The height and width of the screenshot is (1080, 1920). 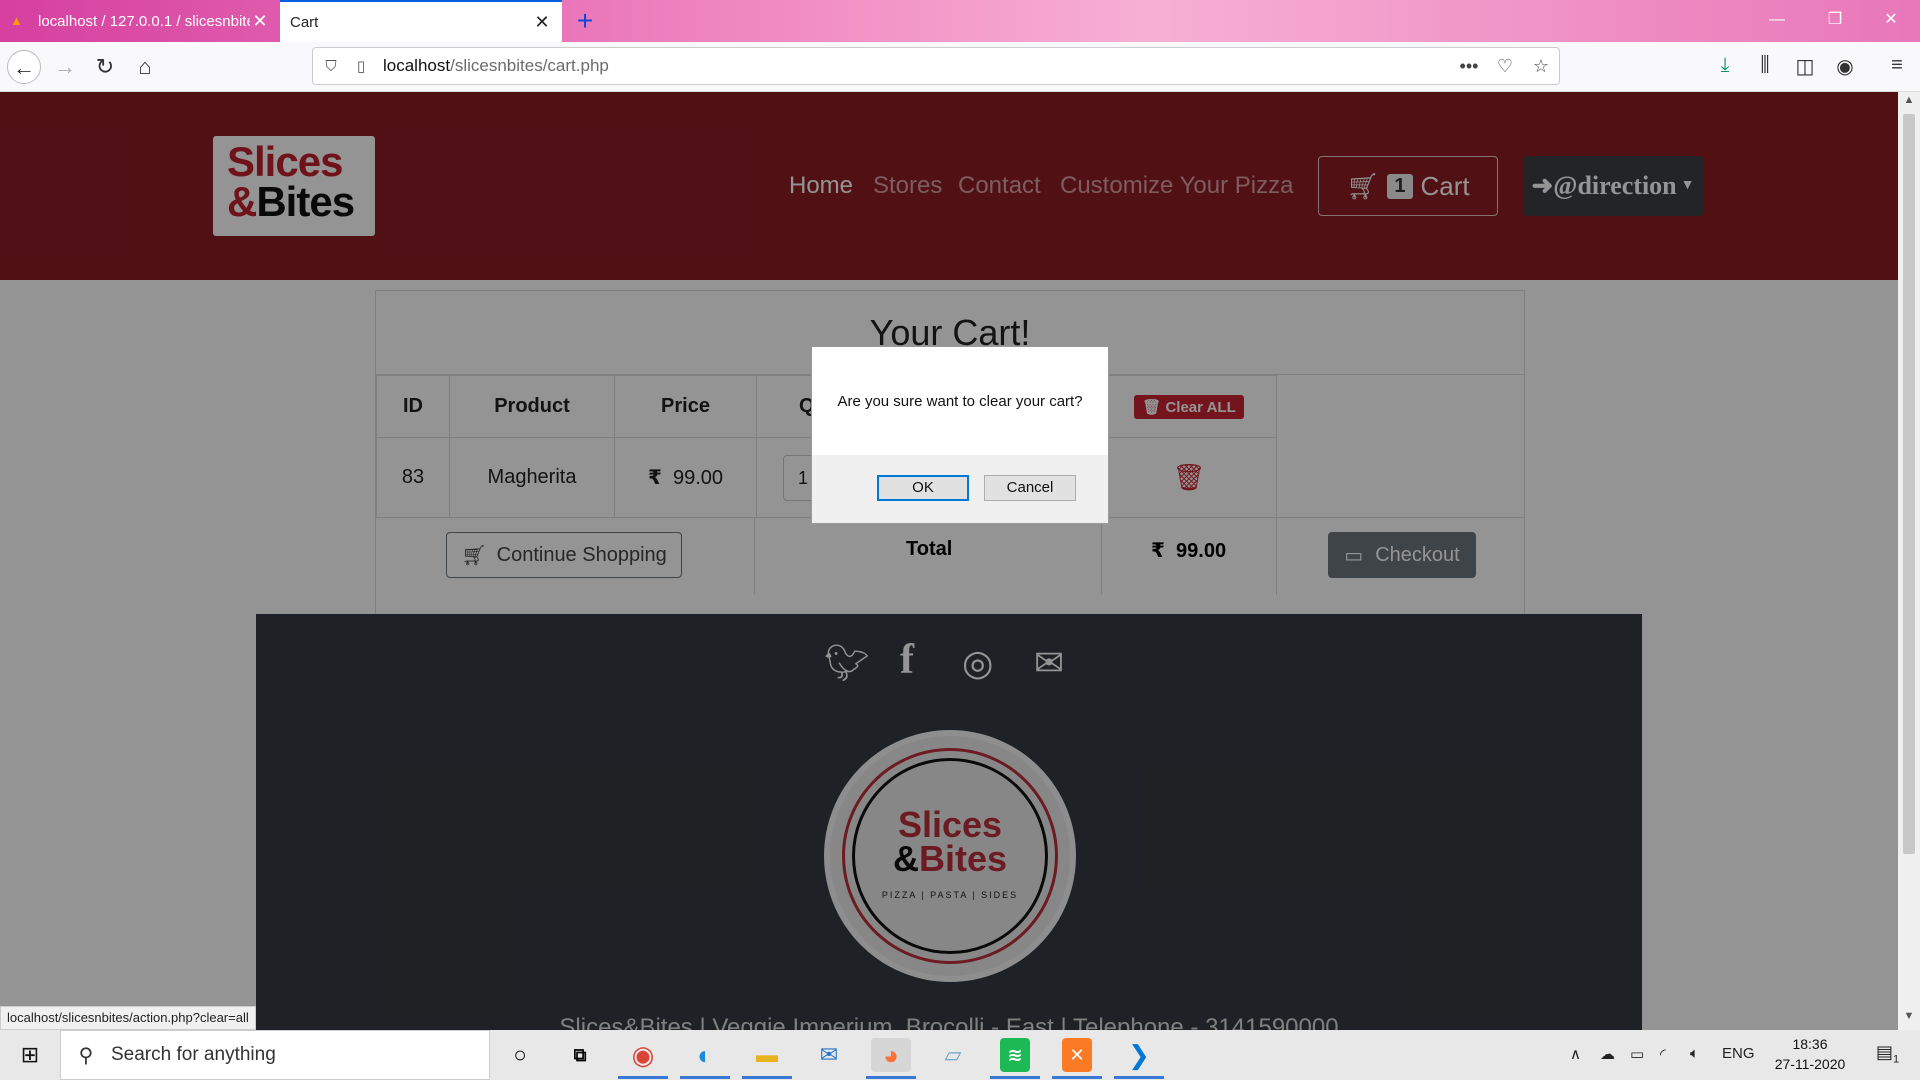 What do you see at coordinates (1896, 1059) in the screenshot?
I see `notification-count: 1` at bounding box center [1896, 1059].